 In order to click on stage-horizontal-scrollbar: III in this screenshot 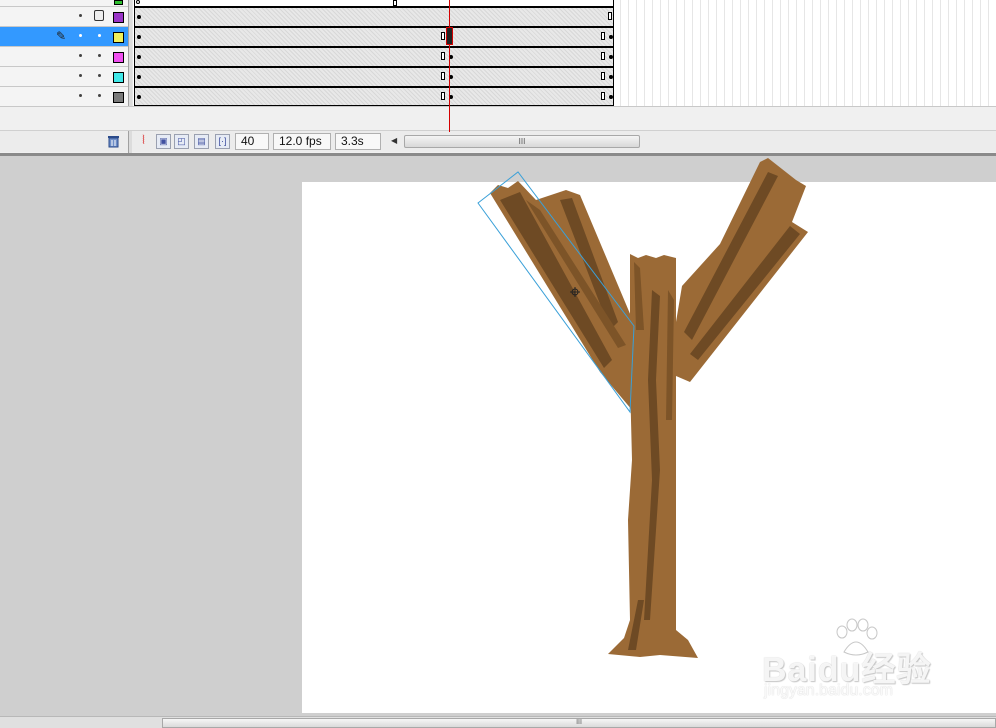, I will do `click(498, 722)`.